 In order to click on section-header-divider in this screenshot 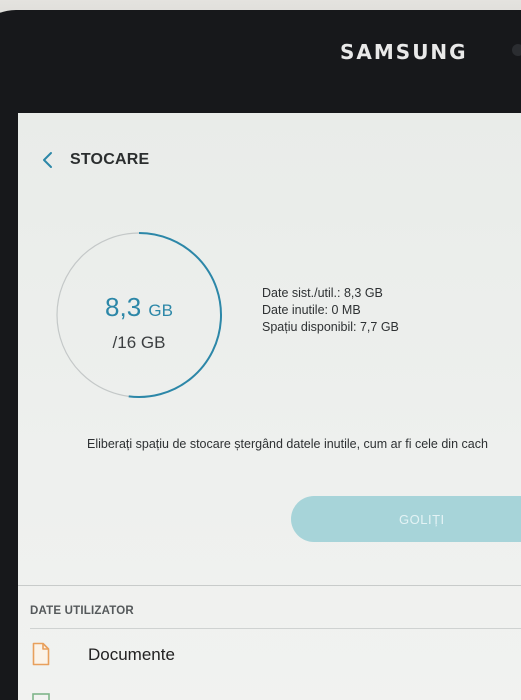, I will do `click(275, 628)`.